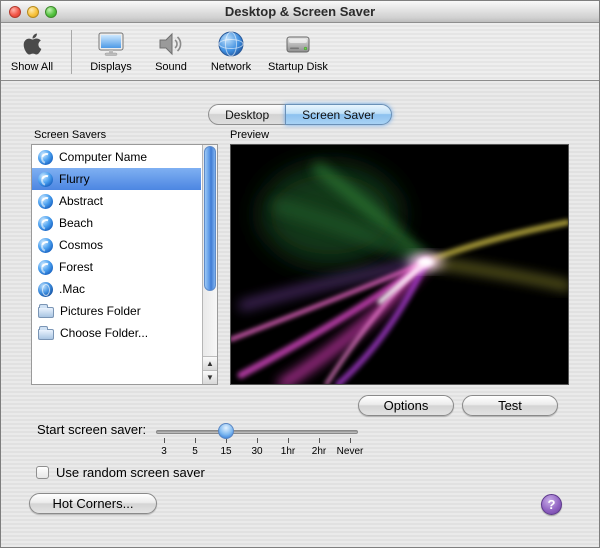 The width and height of the screenshot is (600, 548). Describe the element at coordinates (32, 67) in the screenshot. I see `toolbar-label: Show All` at that location.